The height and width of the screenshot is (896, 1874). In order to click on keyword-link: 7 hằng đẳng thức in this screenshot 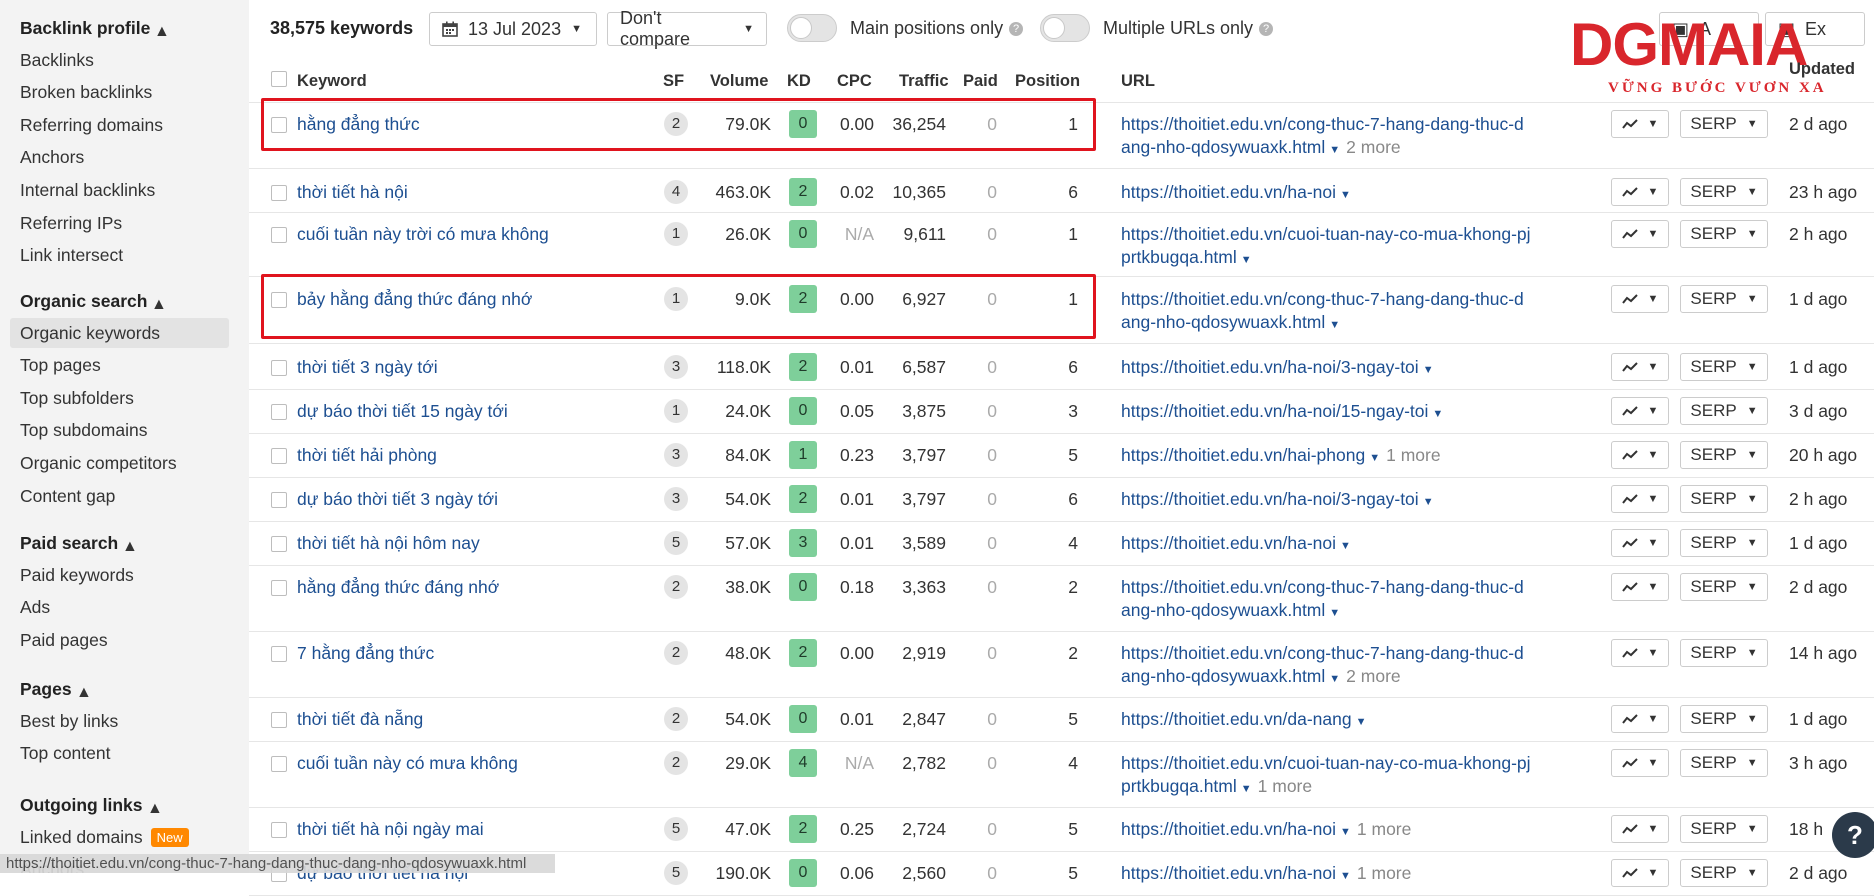, I will do `click(365, 653)`.